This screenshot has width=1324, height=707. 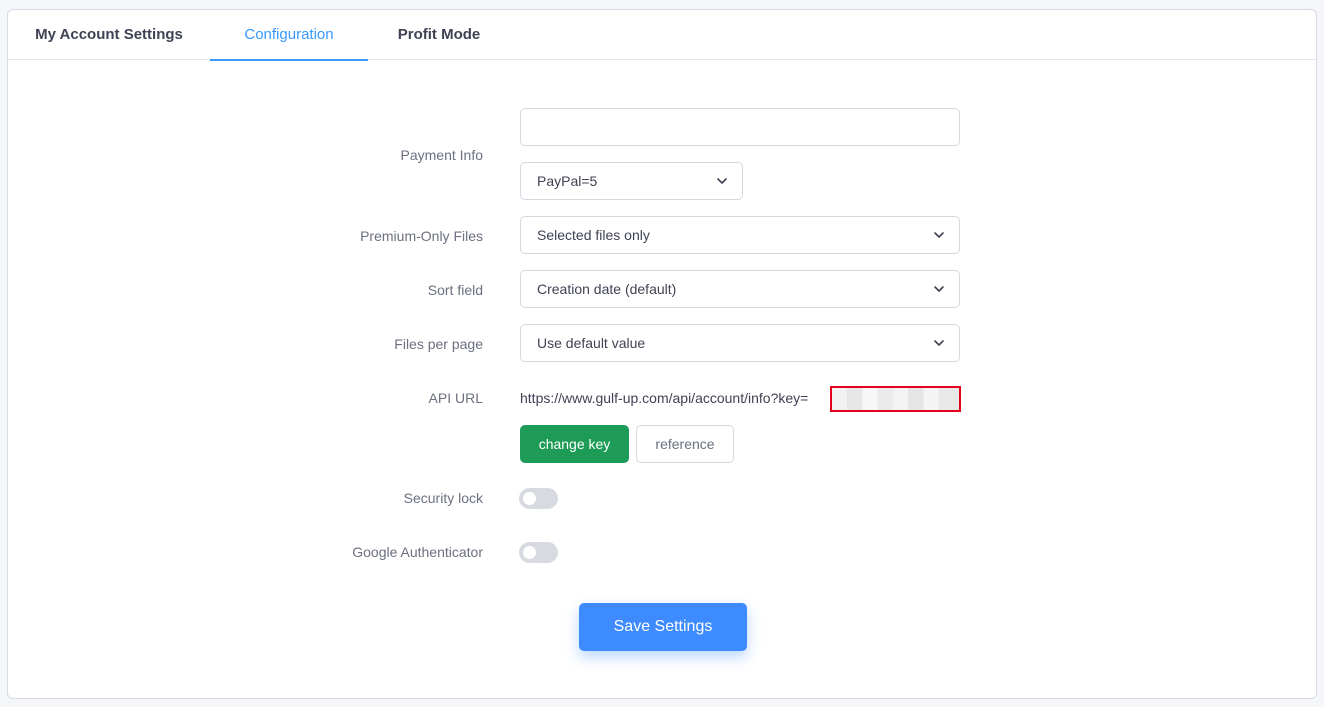 I want to click on change-key-button: change key, so click(x=574, y=444).